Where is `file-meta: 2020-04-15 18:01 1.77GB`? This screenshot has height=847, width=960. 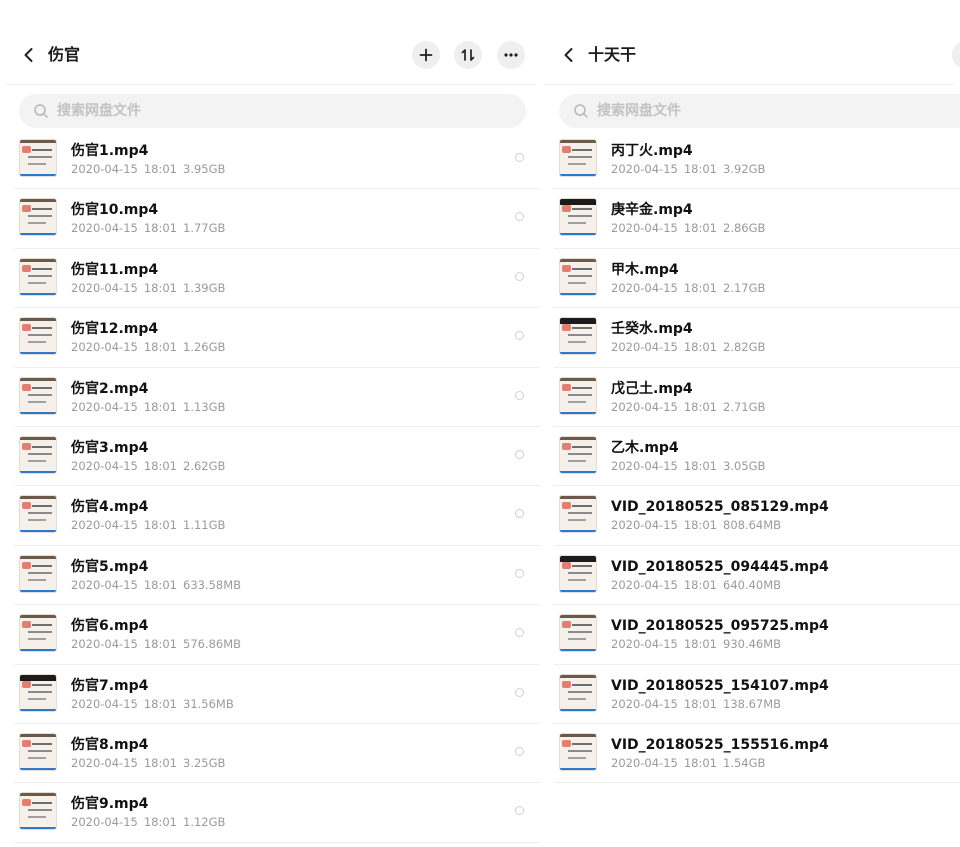 file-meta: 2020-04-15 18:01 1.77GB is located at coordinates (151, 228).